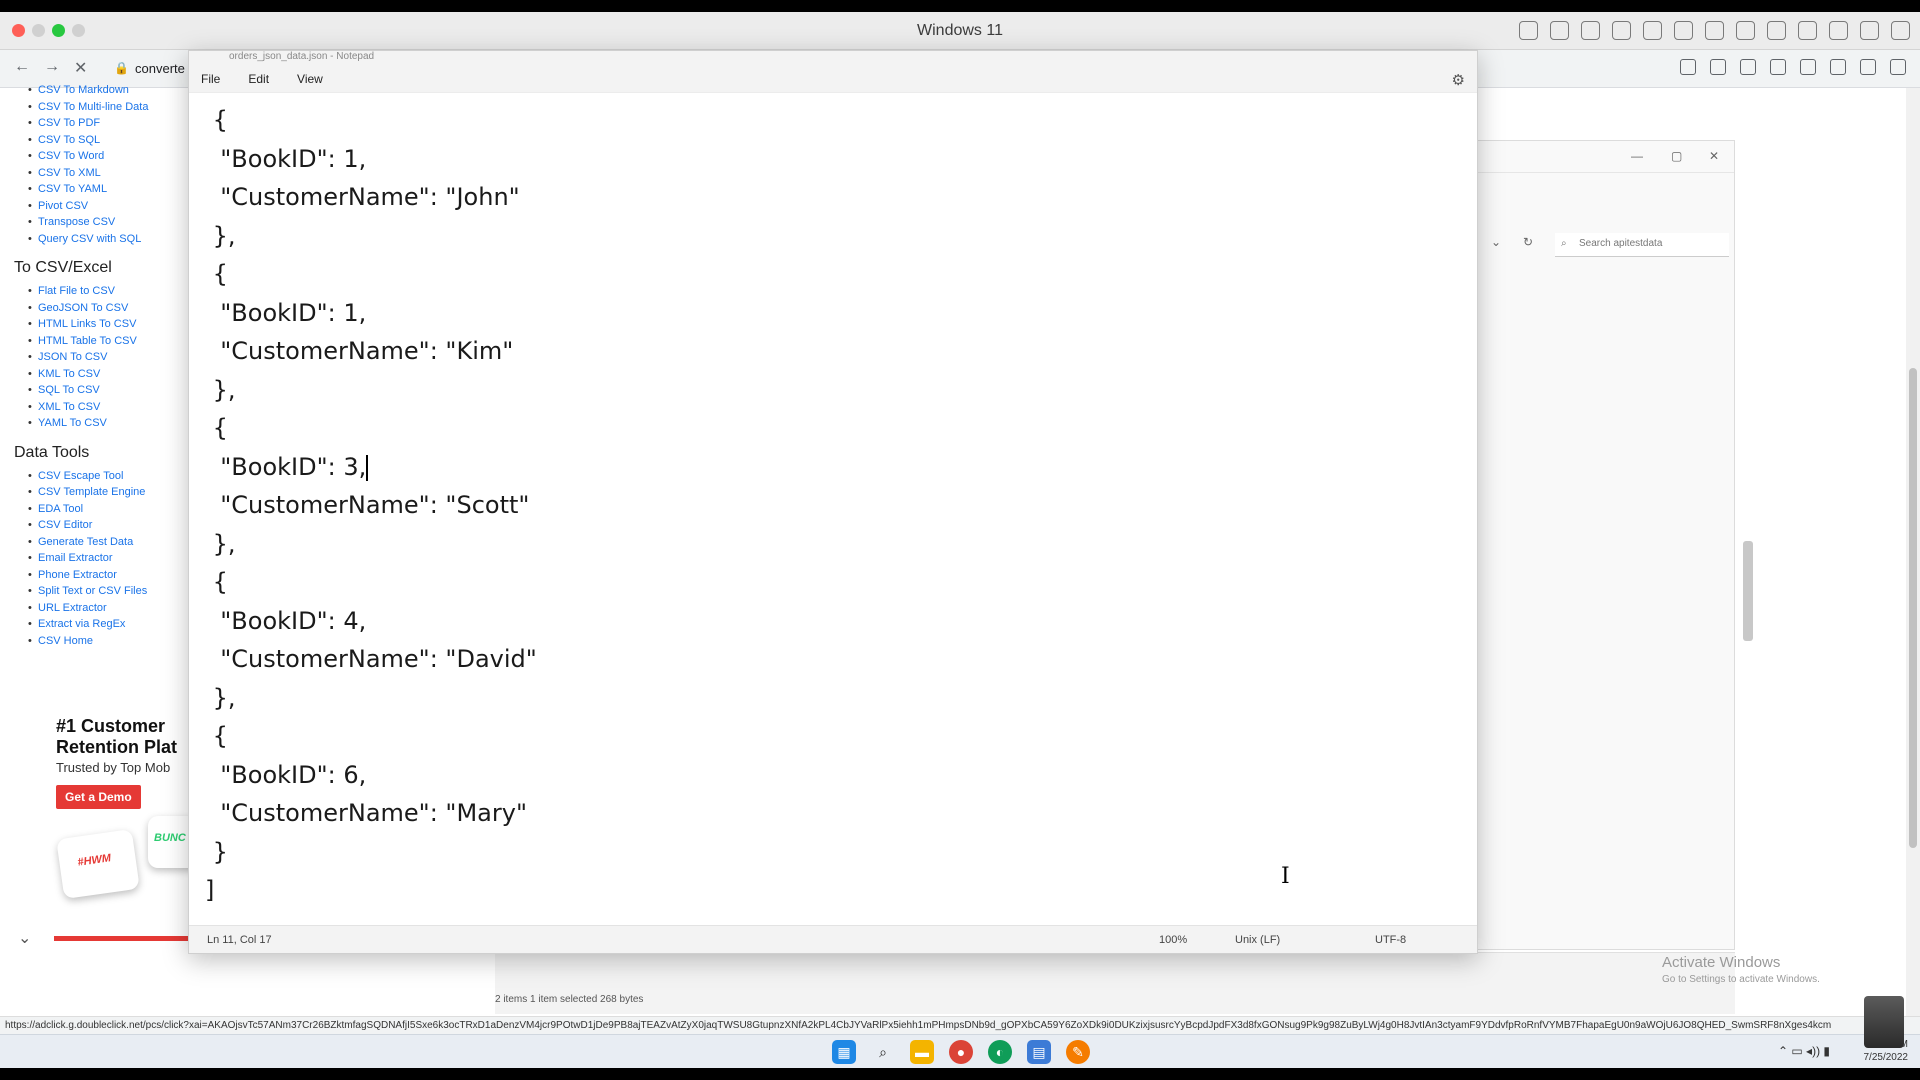  I want to click on star-icon, so click(1718, 67).